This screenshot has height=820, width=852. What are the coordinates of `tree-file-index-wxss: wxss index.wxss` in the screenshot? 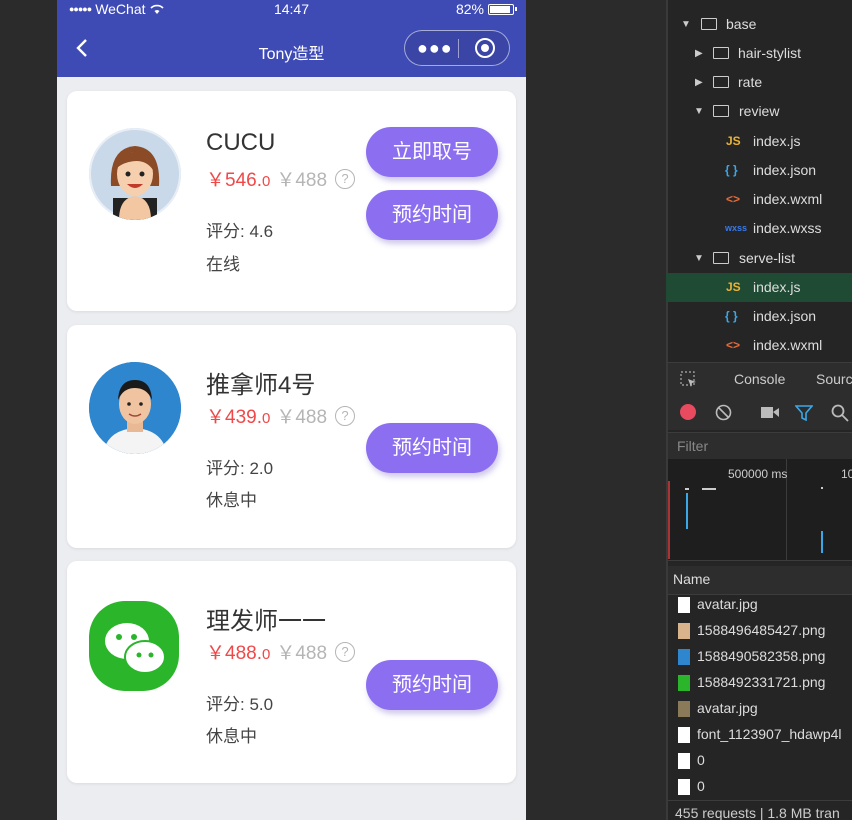 It's located at (759, 228).